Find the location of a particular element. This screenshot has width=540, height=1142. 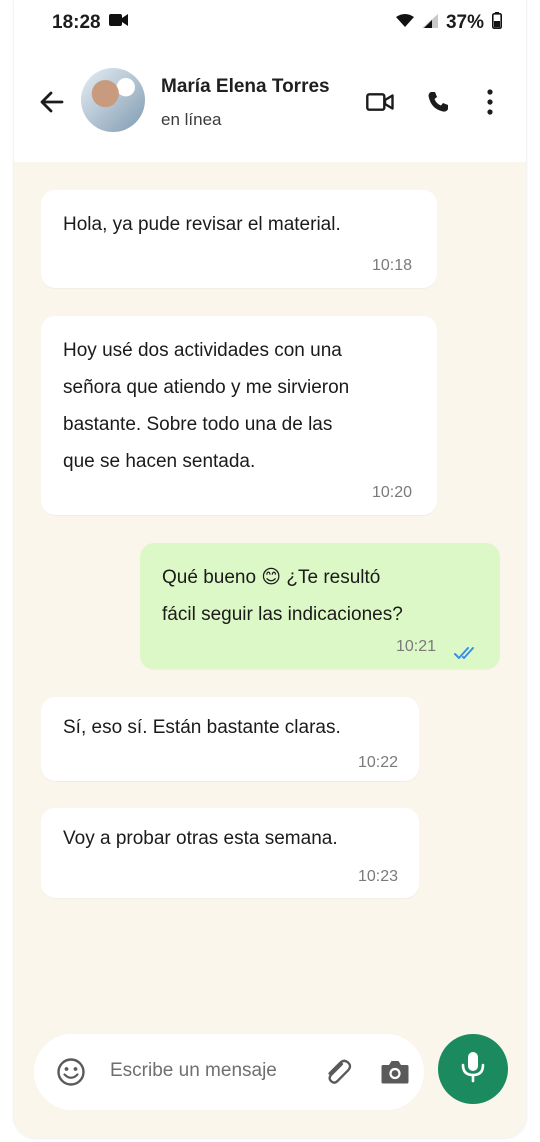

avatar is located at coordinates (113, 100).